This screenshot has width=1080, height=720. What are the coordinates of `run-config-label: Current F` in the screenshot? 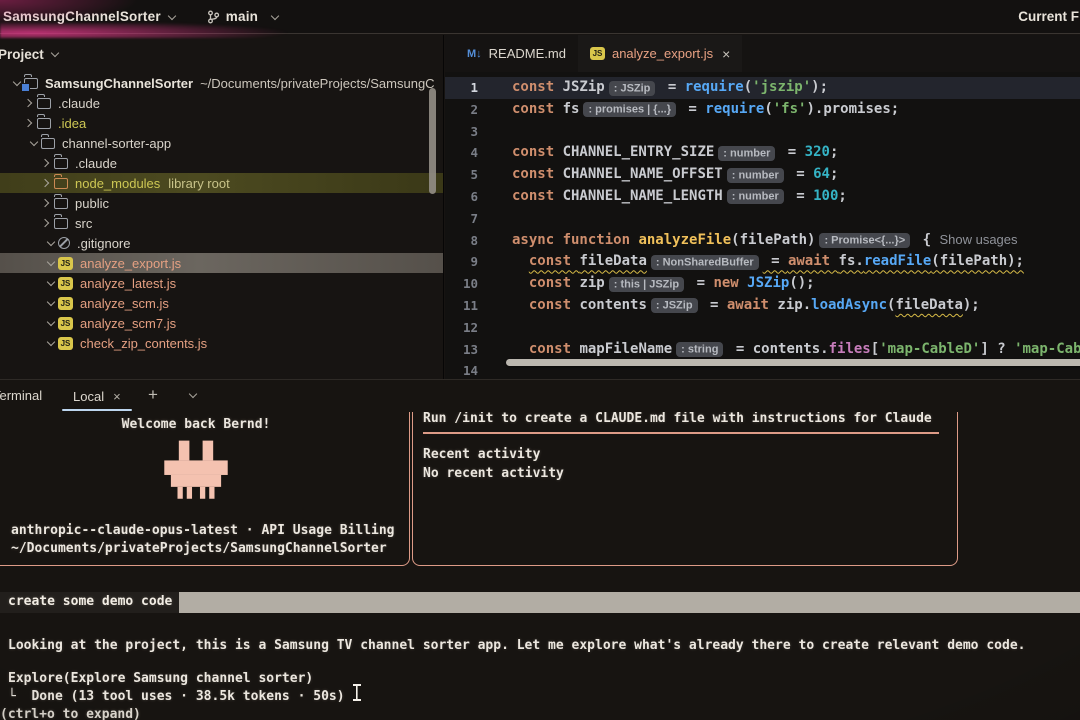 It's located at (1048, 16).